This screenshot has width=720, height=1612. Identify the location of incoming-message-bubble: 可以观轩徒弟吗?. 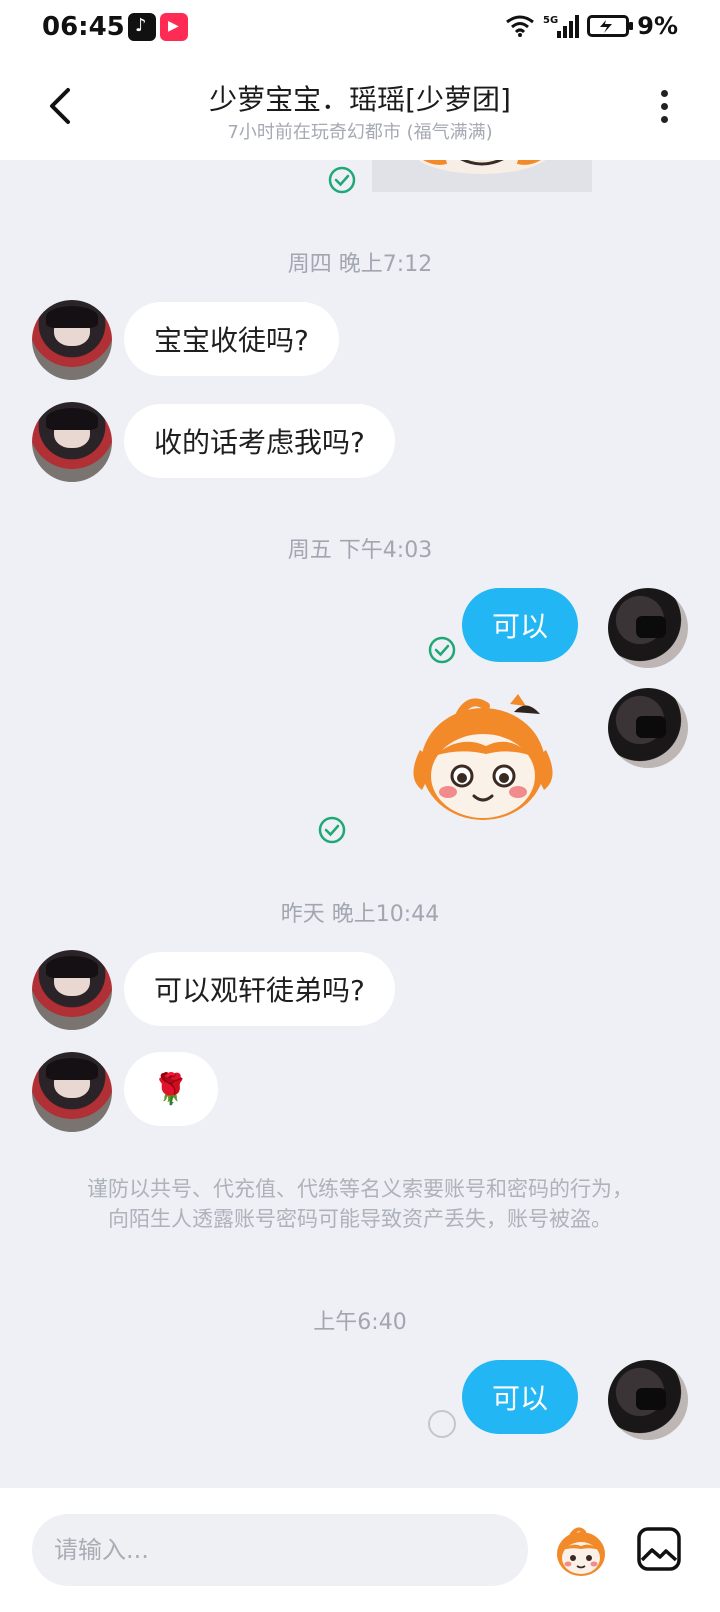
(259, 989).